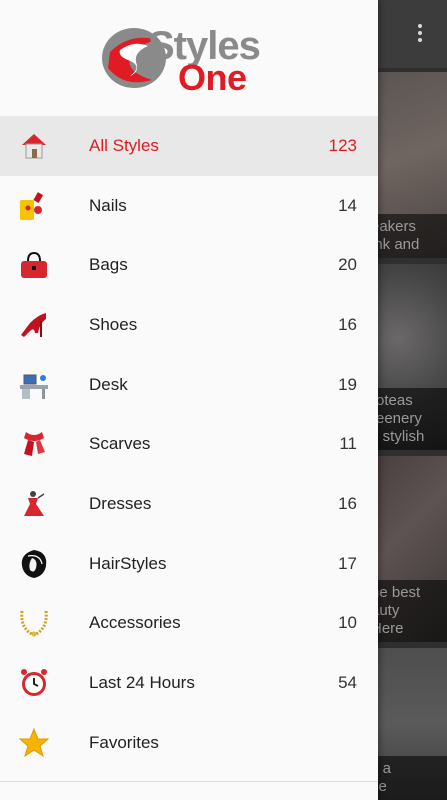  Describe the element at coordinates (347, 563) in the screenshot. I see `menu-item-count: 17` at that location.